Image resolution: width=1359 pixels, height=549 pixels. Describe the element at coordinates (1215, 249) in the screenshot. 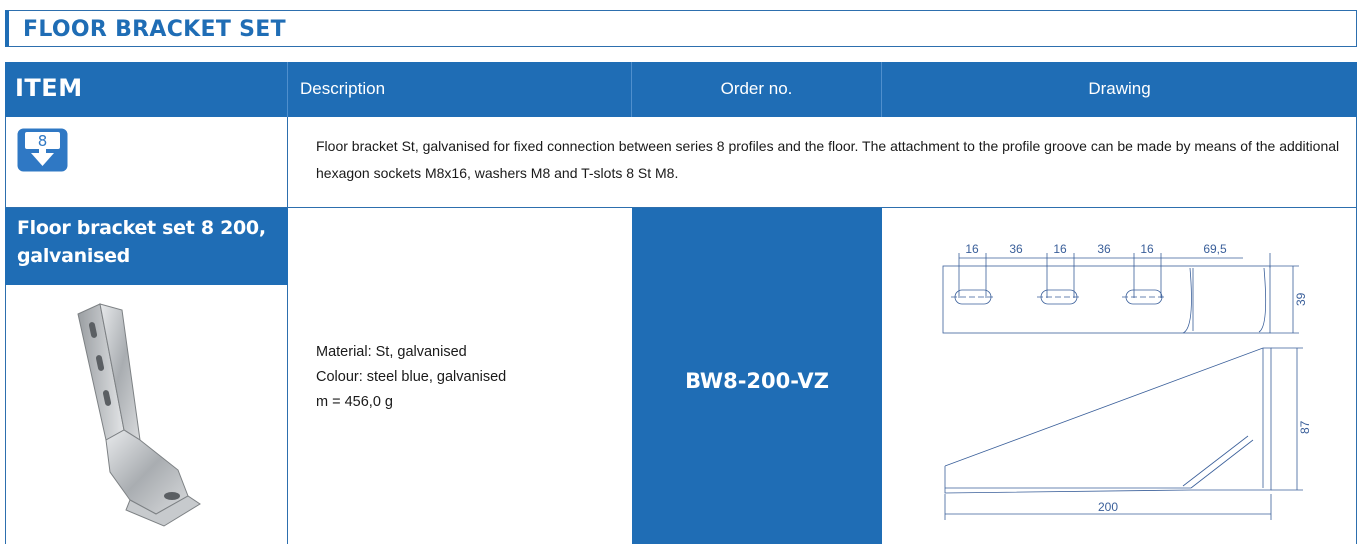

I see `dim-69-5: 69,5` at that location.